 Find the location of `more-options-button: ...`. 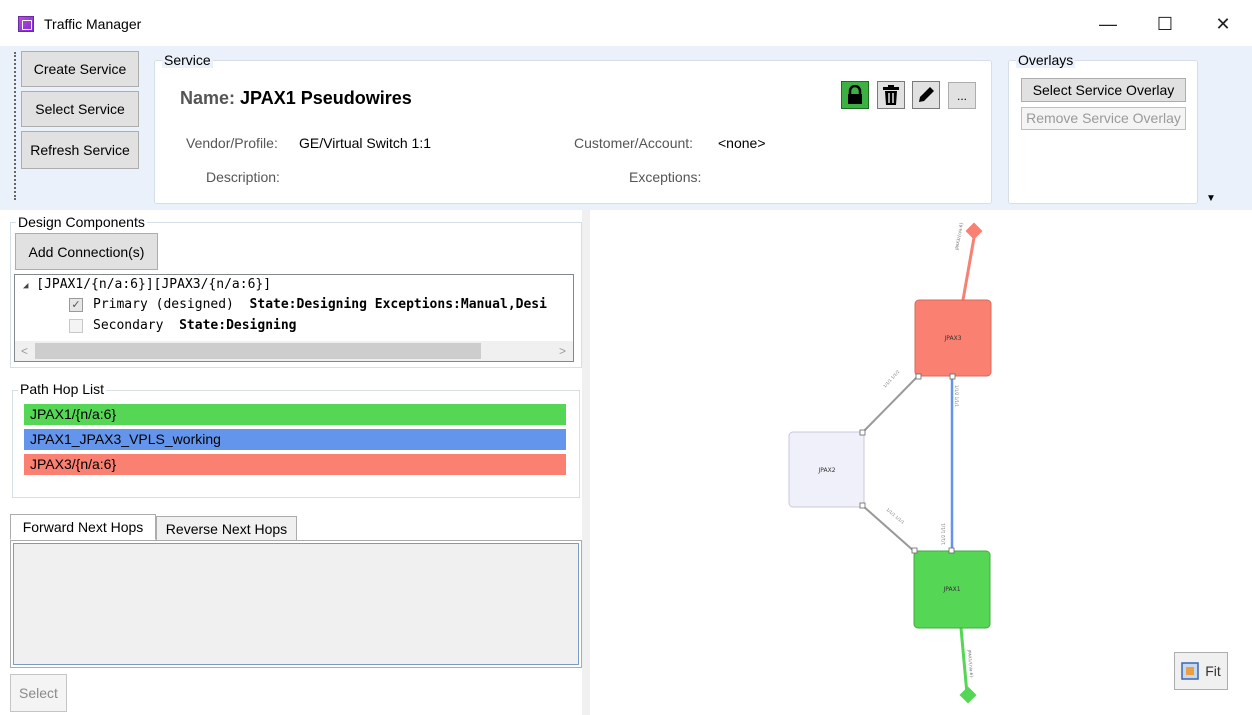

more-options-button: ... is located at coordinates (962, 95).